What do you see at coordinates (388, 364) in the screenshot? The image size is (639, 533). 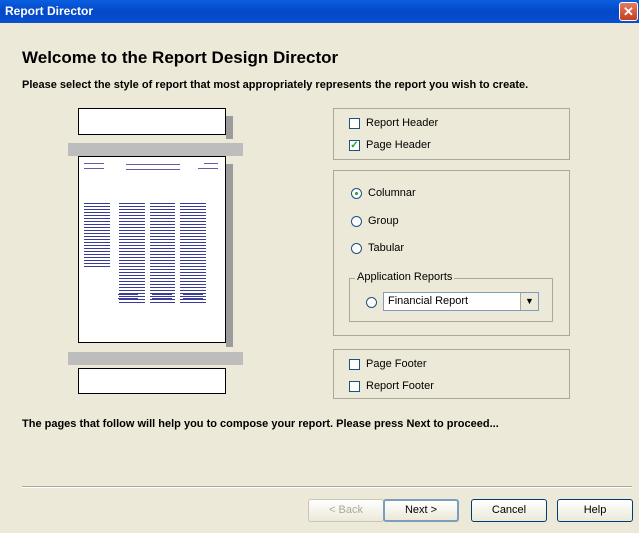 I see `page-footer-checkbox: Page Footer` at bounding box center [388, 364].